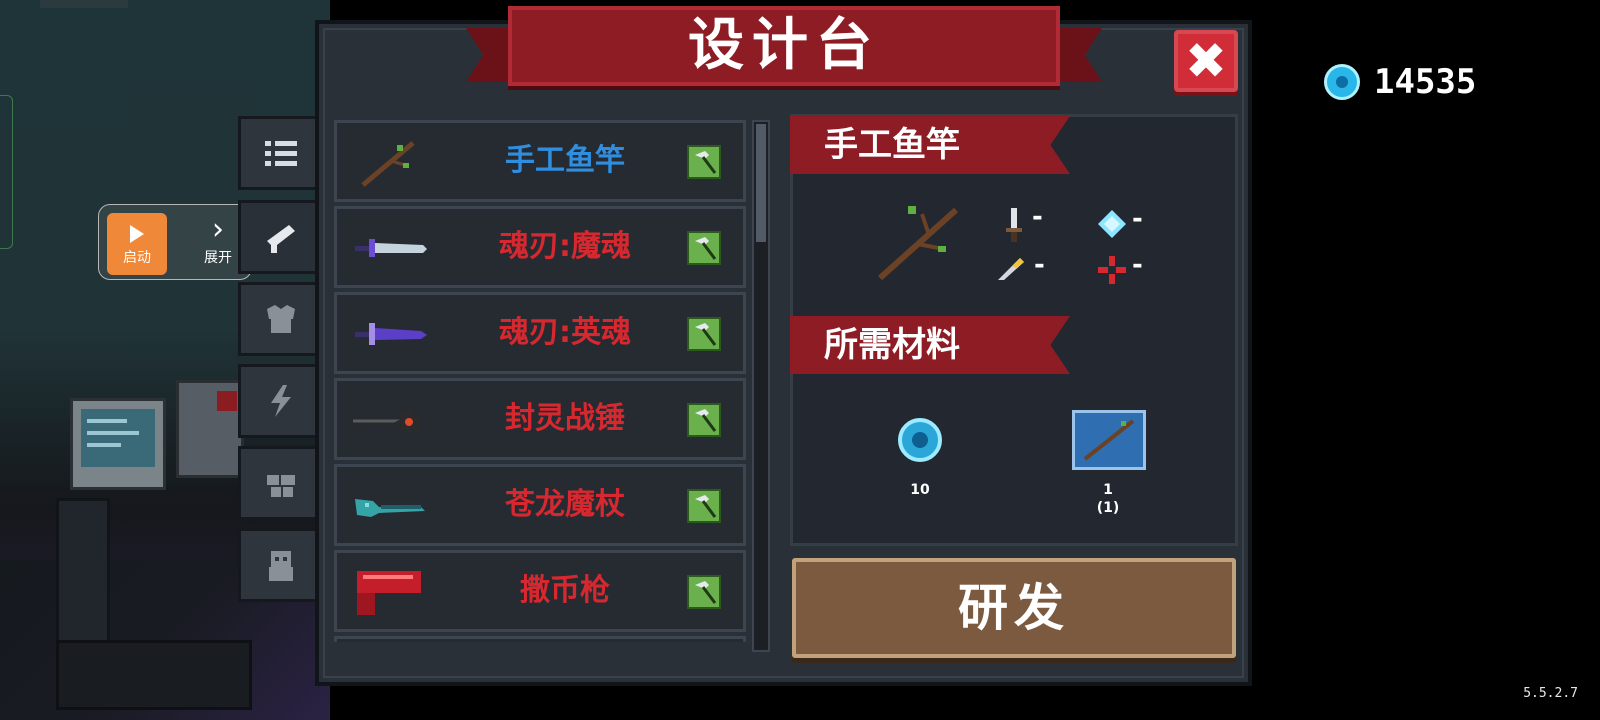 This screenshot has width=1600, height=720. What do you see at coordinates (565, 246) in the screenshot?
I see `item-name: 魂刃:魔魂` at bounding box center [565, 246].